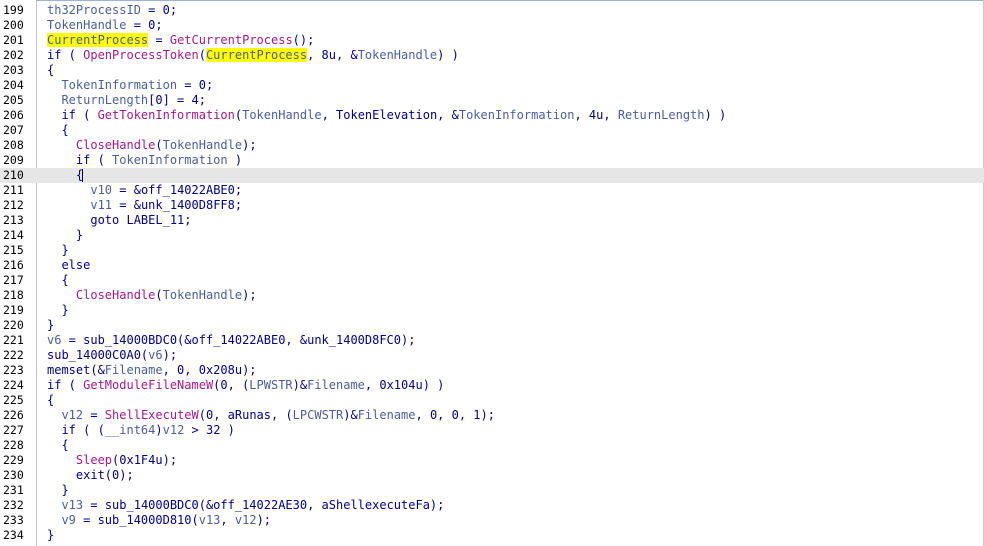  I want to click on code-text: TokenHandle = 0;, so click(105, 25).